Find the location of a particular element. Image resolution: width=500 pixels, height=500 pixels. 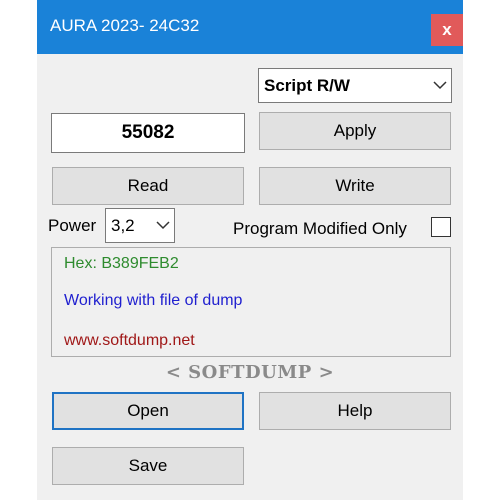

title-bar: AURA 2023- 24C32 x is located at coordinates (250, 27).